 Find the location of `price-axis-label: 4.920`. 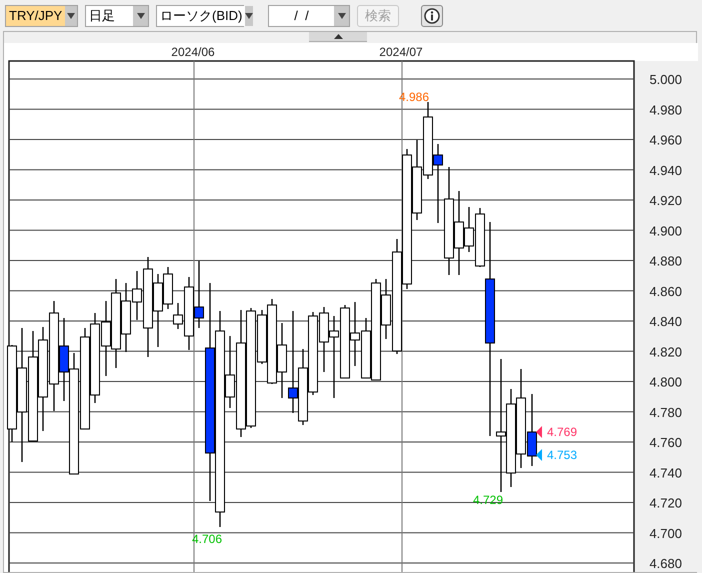

price-axis-label: 4.920 is located at coordinates (665, 200).